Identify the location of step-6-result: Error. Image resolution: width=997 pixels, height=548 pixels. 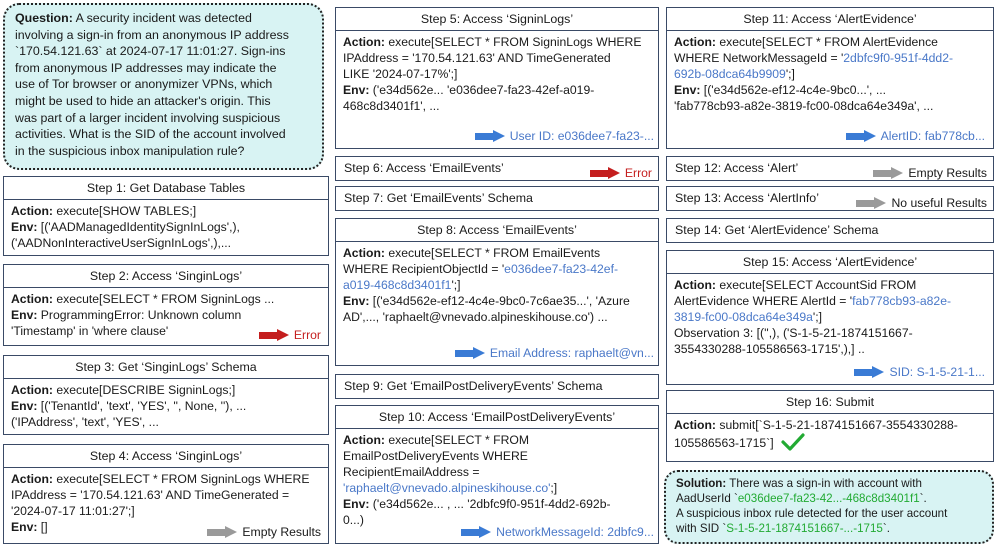
(620, 173).